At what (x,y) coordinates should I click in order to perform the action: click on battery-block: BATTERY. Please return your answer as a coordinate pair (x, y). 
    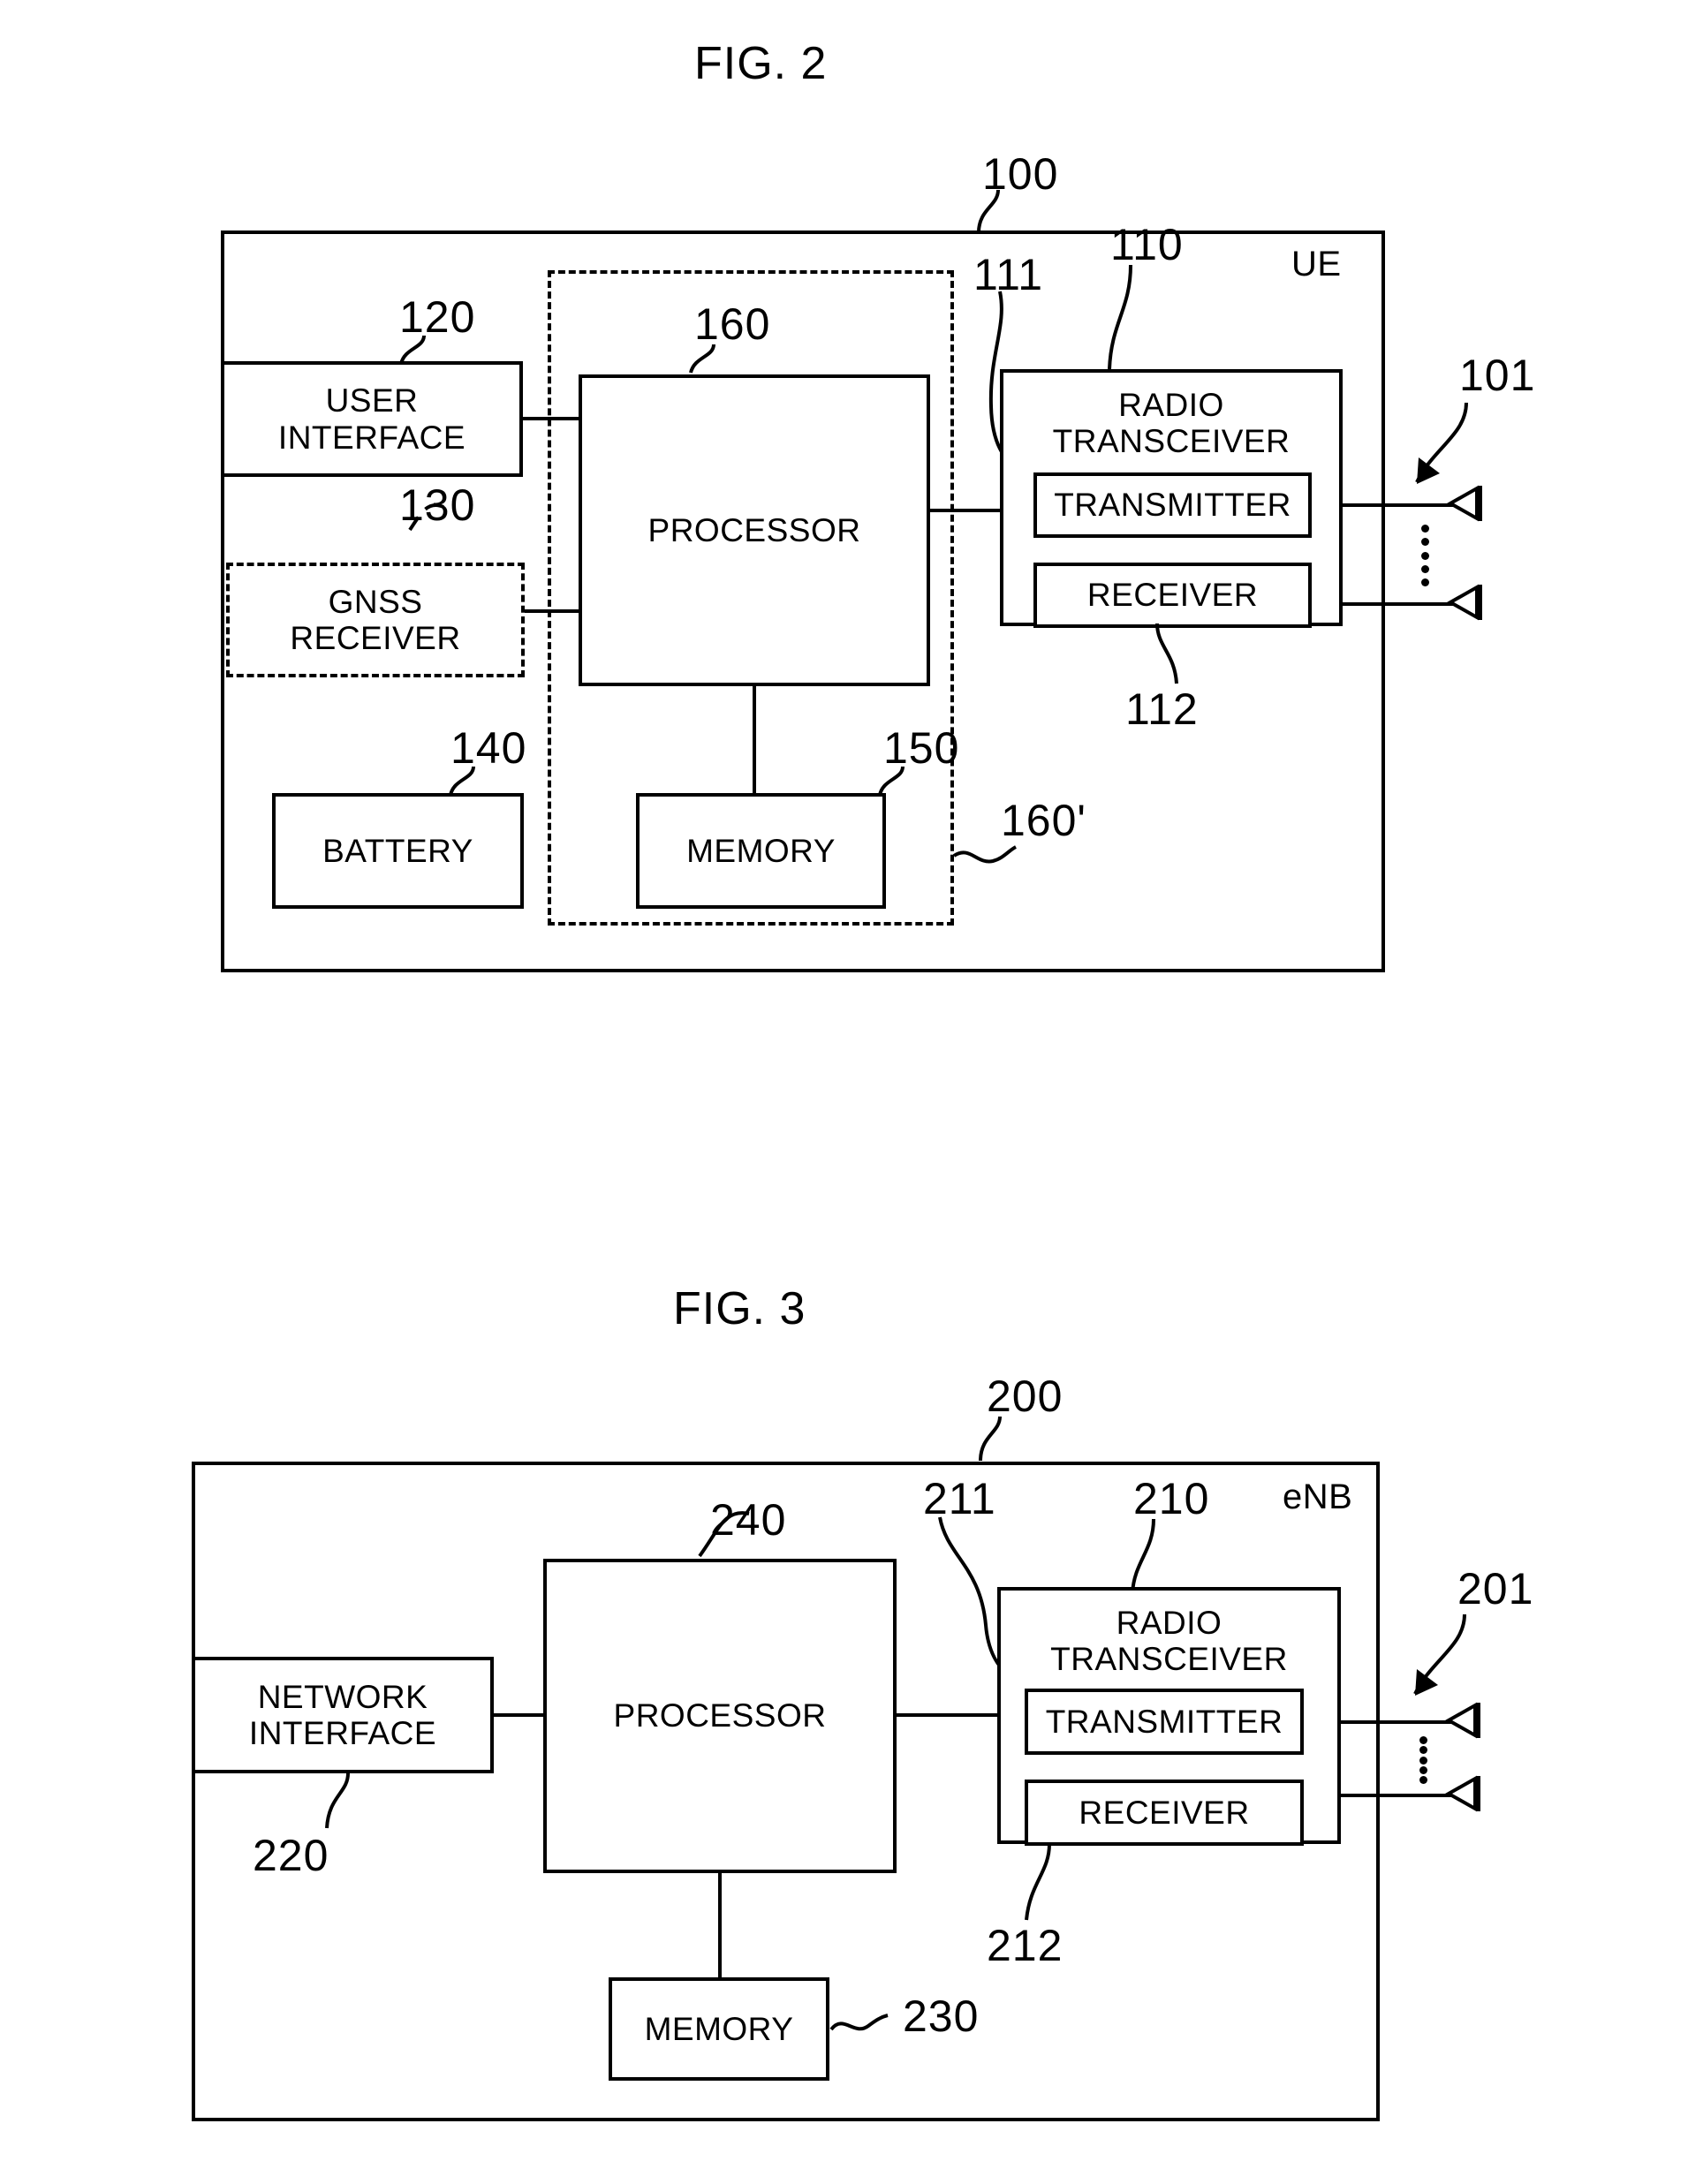
    Looking at the image, I should click on (398, 851).